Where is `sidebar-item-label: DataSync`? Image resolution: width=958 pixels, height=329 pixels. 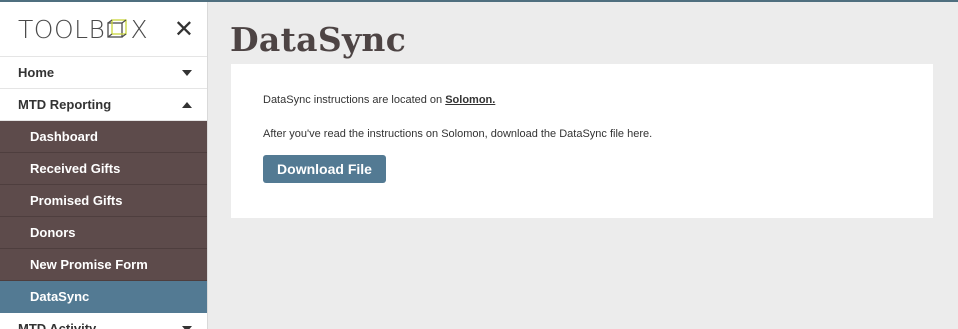
sidebar-item-label: DataSync is located at coordinates (60, 296).